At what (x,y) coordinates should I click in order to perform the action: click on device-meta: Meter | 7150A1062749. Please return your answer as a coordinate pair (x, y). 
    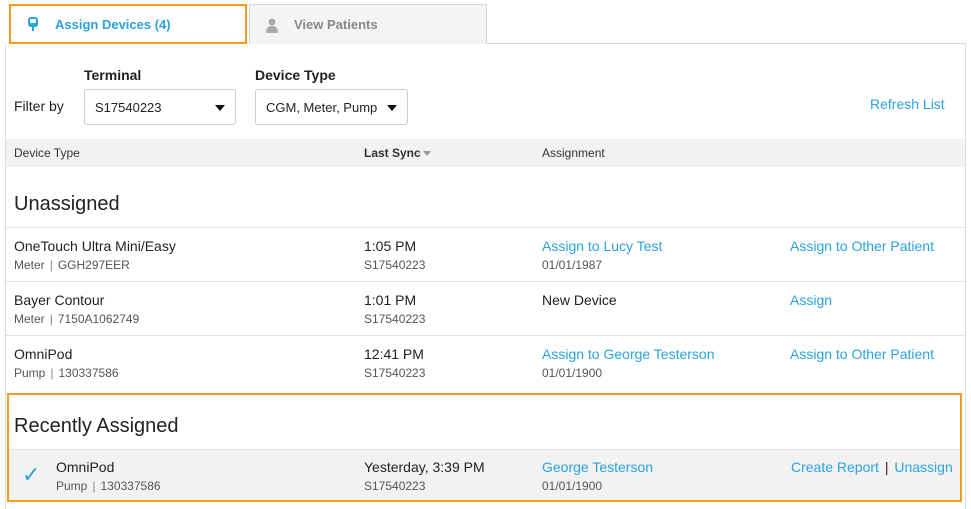
    Looking at the image, I should click on (76, 319).